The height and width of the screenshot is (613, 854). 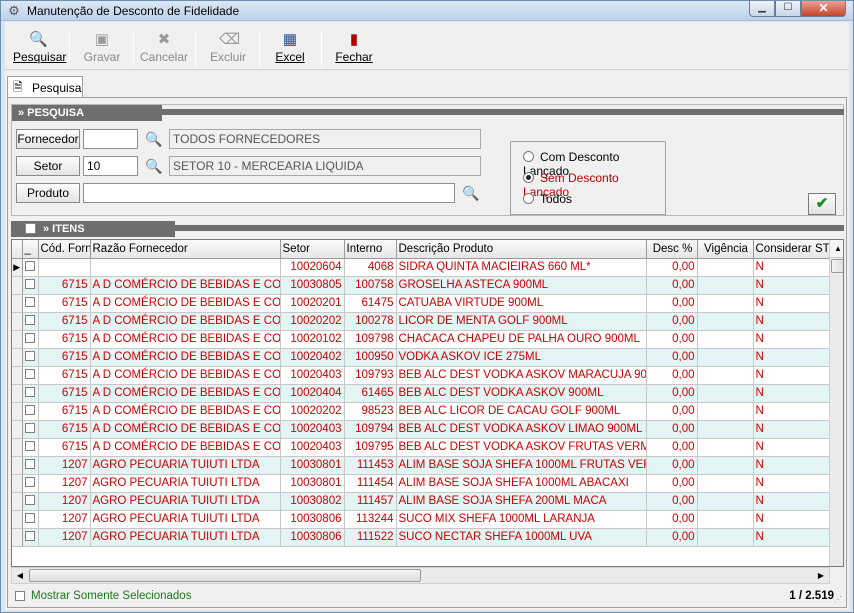 What do you see at coordinates (269, 193) in the screenshot?
I see `produto-input` at bounding box center [269, 193].